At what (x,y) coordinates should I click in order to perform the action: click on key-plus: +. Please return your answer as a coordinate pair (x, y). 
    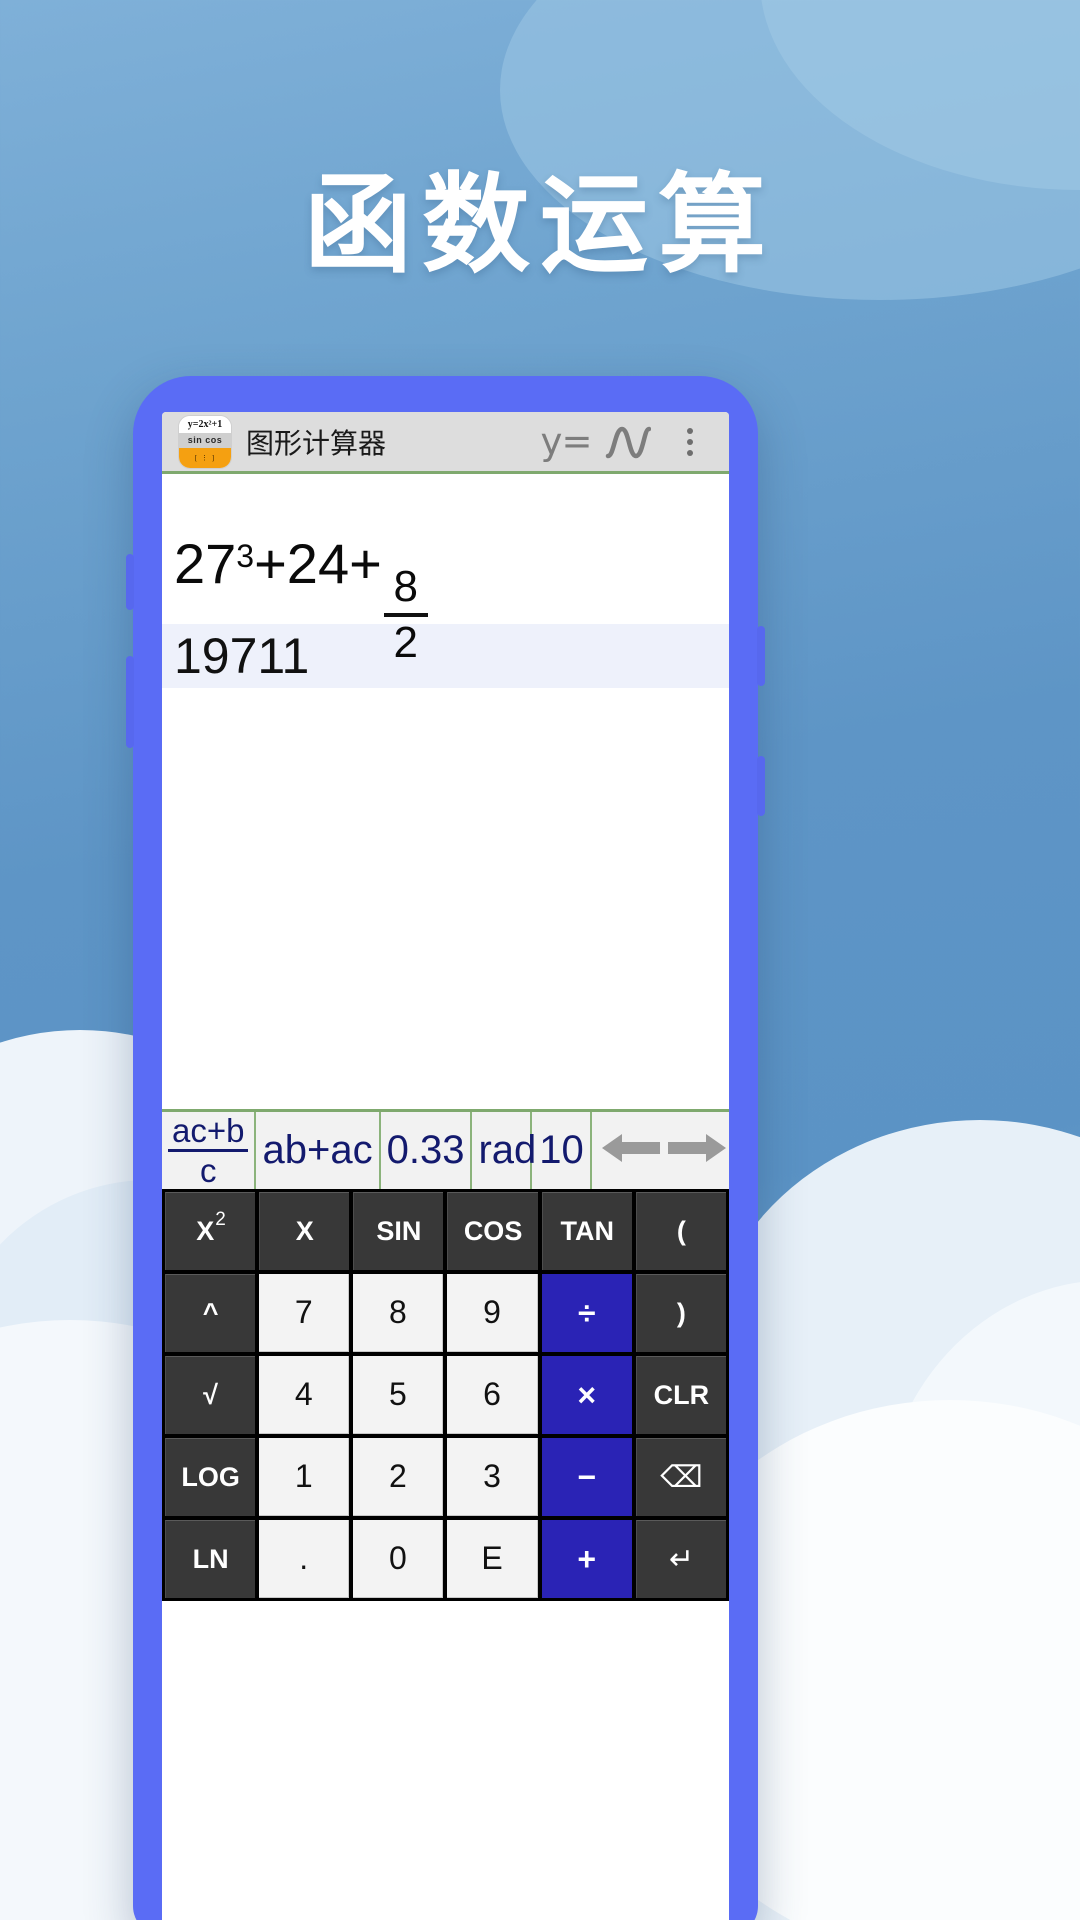
    Looking at the image, I should click on (586, 1559).